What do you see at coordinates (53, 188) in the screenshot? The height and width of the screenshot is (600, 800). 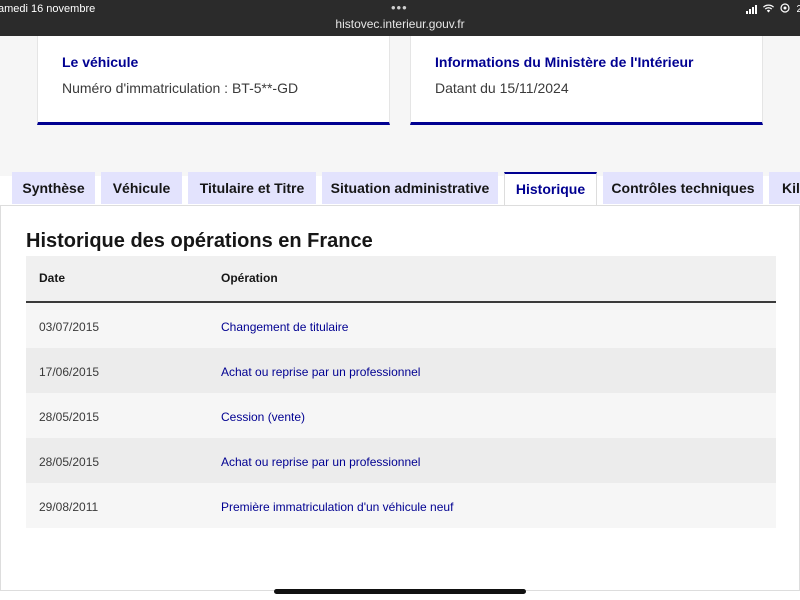 I see `tab-synthese: Synthèse` at bounding box center [53, 188].